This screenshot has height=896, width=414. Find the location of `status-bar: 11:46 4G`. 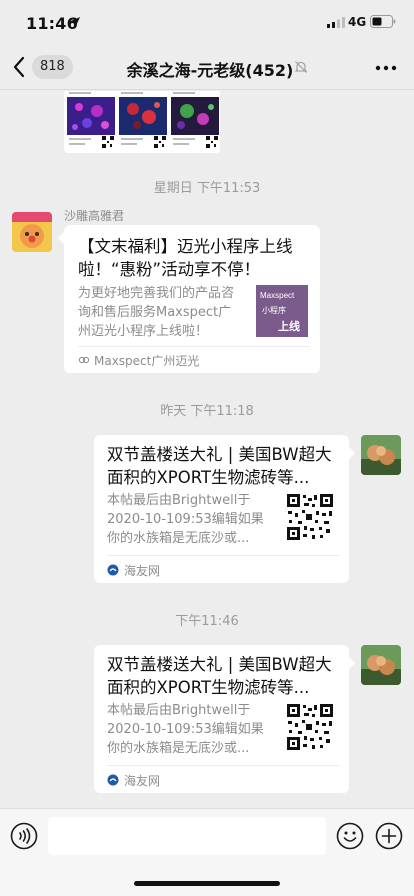

status-bar: 11:46 4G is located at coordinates (207, 22).